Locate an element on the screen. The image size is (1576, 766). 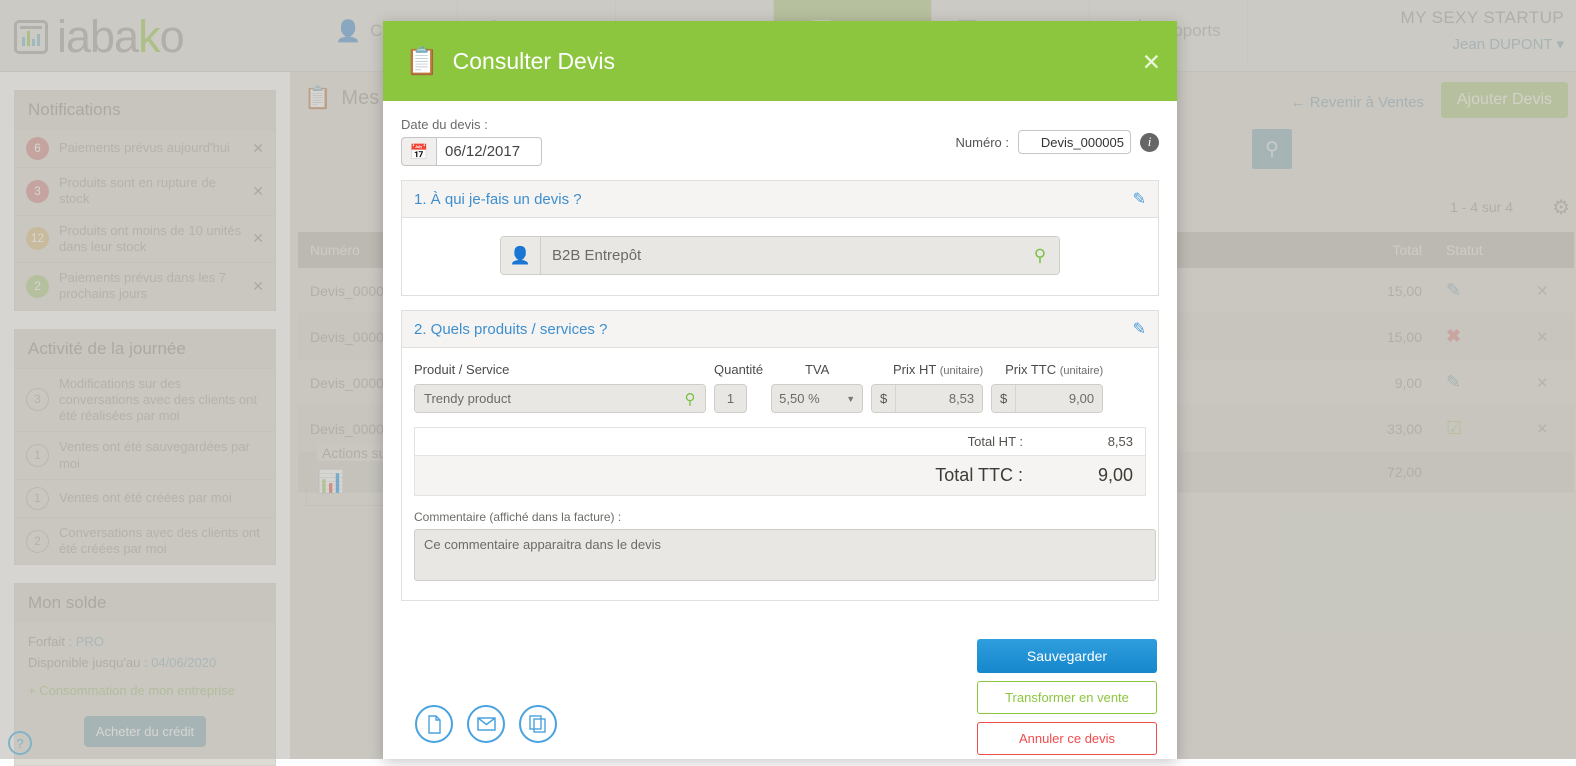
send-email-button is located at coordinates (486, 724).